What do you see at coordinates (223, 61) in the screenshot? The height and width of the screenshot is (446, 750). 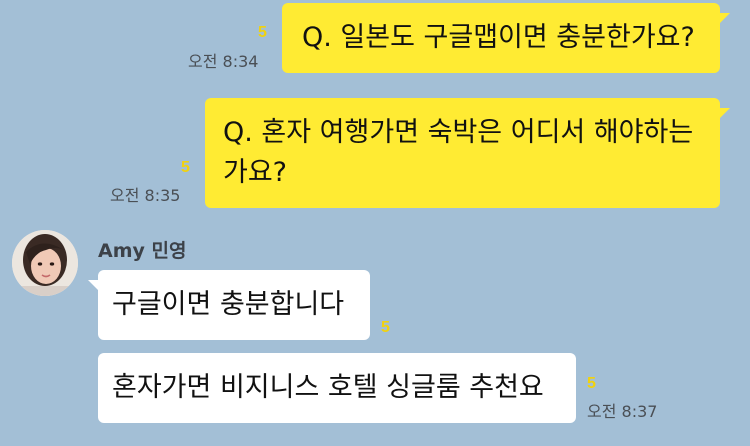 I see `message-time: 오전 8:34` at bounding box center [223, 61].